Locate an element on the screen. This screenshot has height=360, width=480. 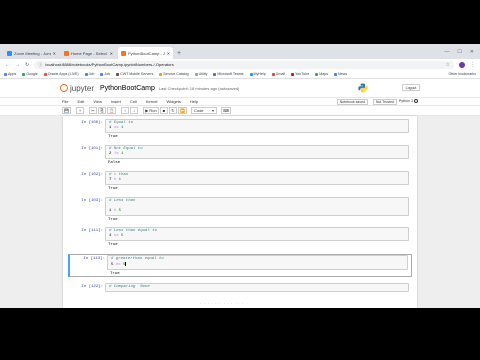
run-button: ▶ Run is located at coordinates (150, 110).